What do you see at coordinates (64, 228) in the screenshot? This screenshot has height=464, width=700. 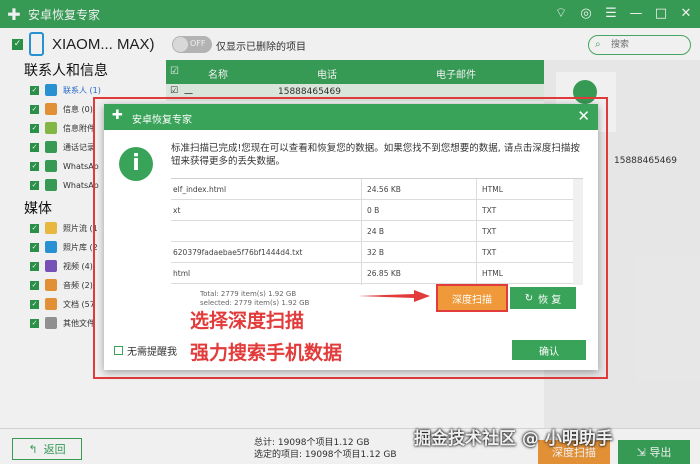 I see `sidebar-item-media-star: ✓ 照片流 (1` at bounding box center [64, 228].